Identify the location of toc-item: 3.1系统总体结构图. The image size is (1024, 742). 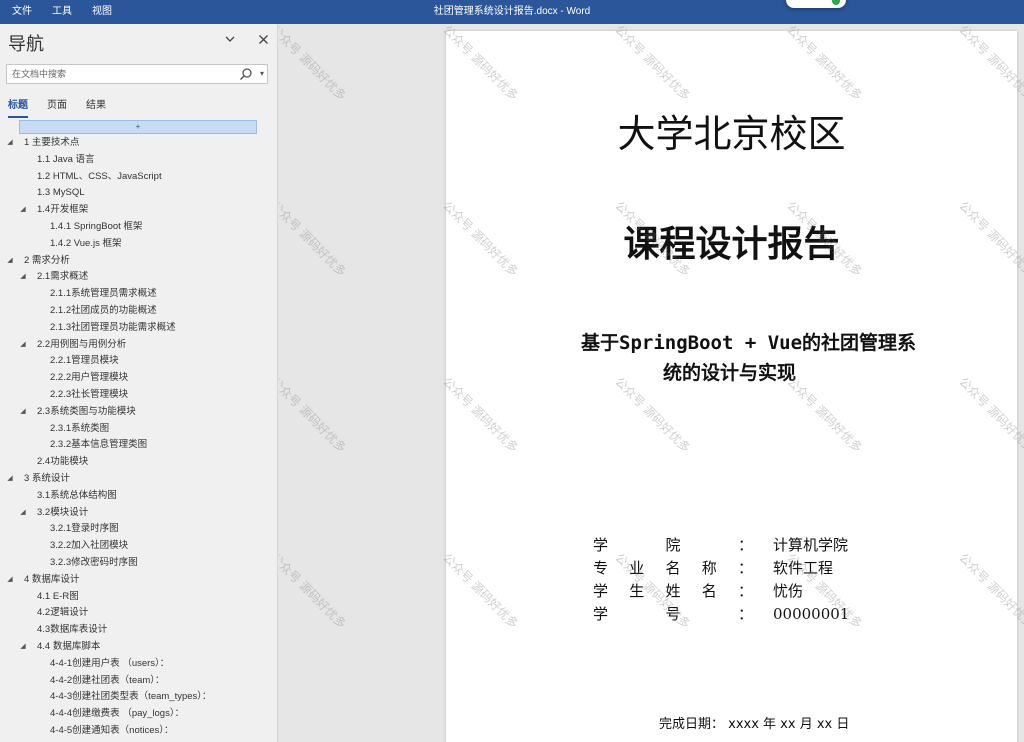
(138, 496).